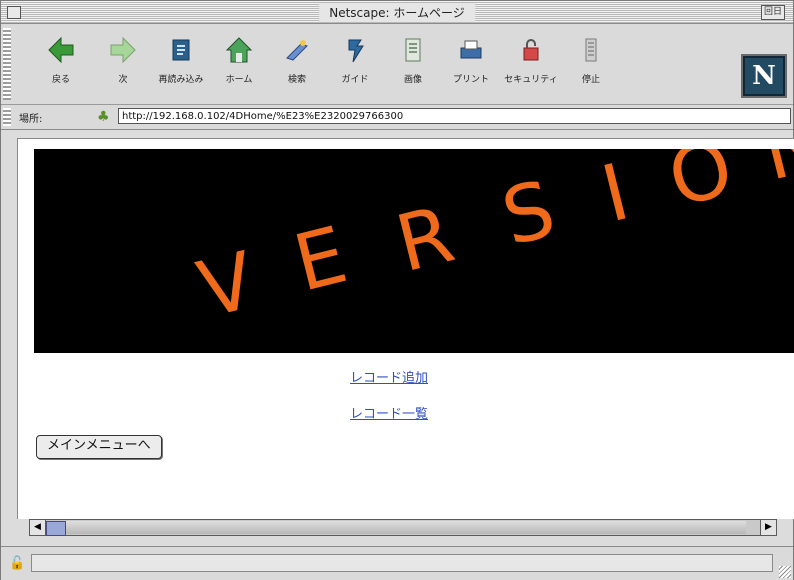  I want to click on status-message, so click(402, 563).